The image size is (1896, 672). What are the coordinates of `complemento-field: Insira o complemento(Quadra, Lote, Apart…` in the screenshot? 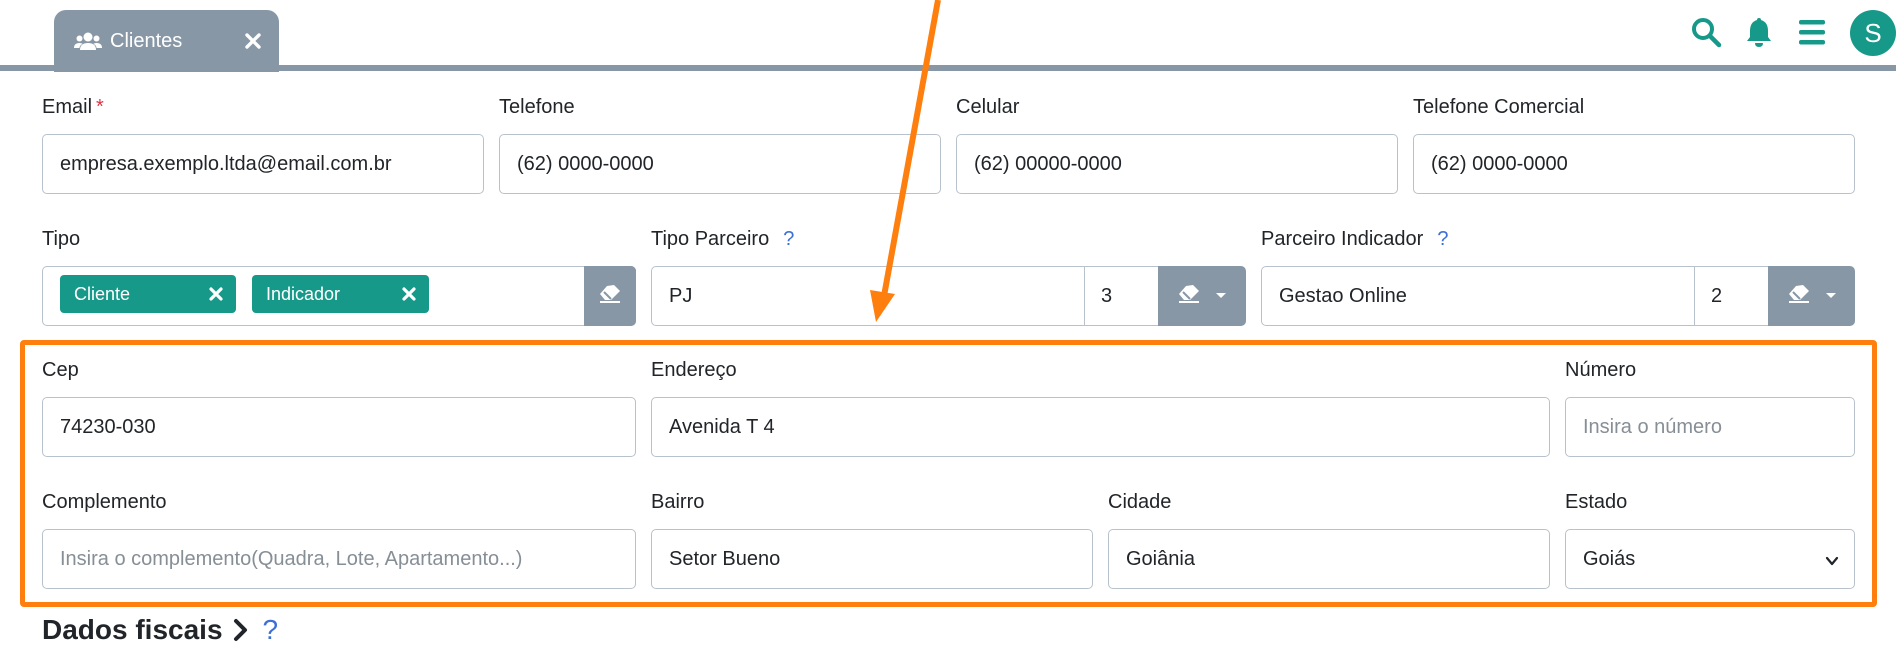 It's located at (339, 559).